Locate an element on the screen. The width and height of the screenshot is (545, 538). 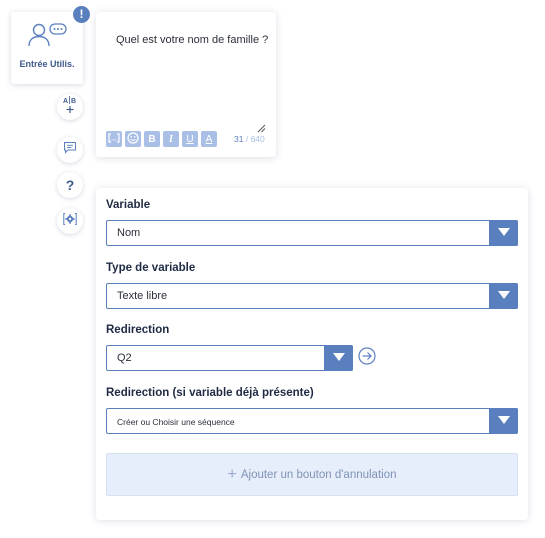
variable-type-label: Type de variable is located at coordinates (151, 268).